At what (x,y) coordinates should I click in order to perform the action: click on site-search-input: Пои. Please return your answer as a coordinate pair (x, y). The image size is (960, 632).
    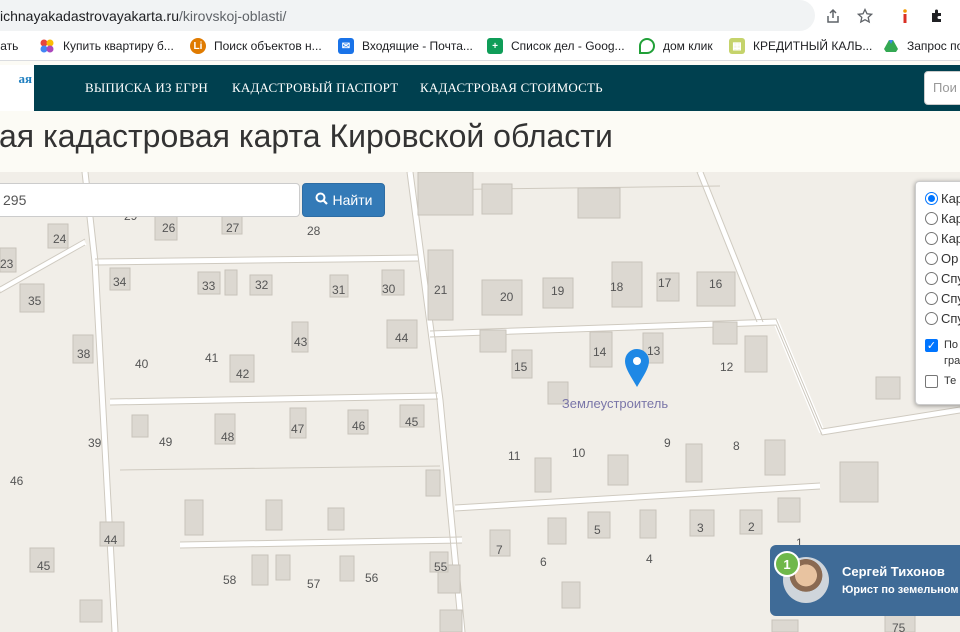
    Looking at the image, I should click on (942, 88).